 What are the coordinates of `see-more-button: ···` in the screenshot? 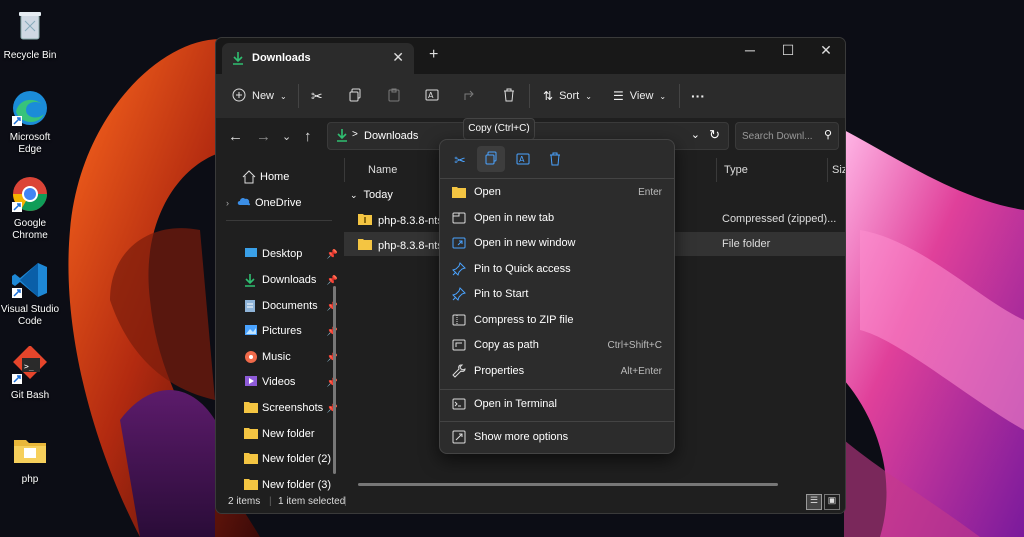 It's located at (698, 96).